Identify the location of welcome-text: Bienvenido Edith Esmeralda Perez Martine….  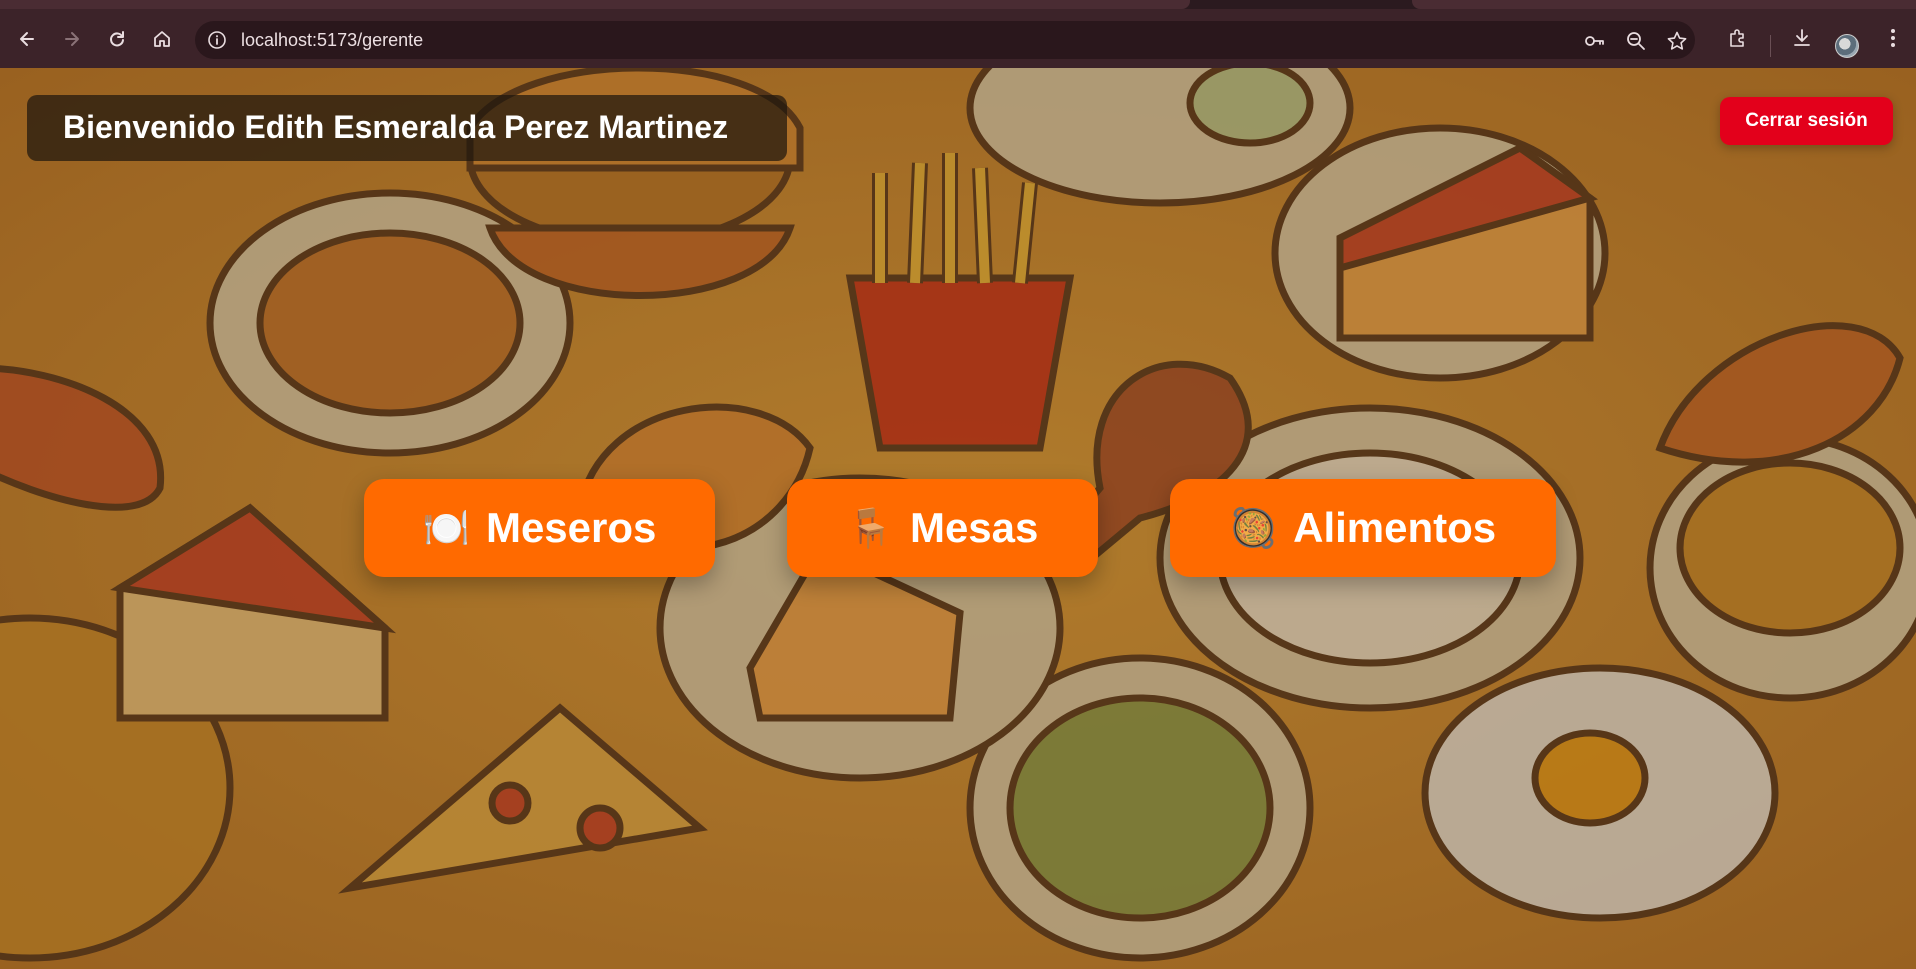
(396, 127).